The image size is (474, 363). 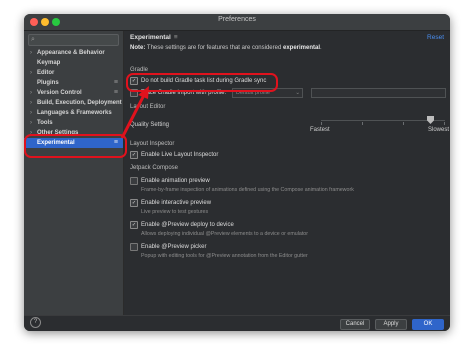 I want to click on annotation-arrow-head, so click(x=143, y=92).